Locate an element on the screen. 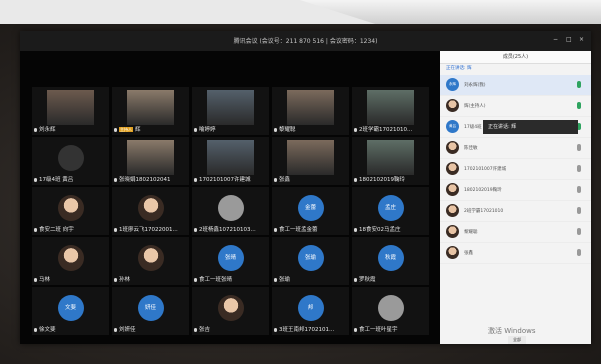  participant-avatar: 妍佳 is located at coordinates (150, 307).